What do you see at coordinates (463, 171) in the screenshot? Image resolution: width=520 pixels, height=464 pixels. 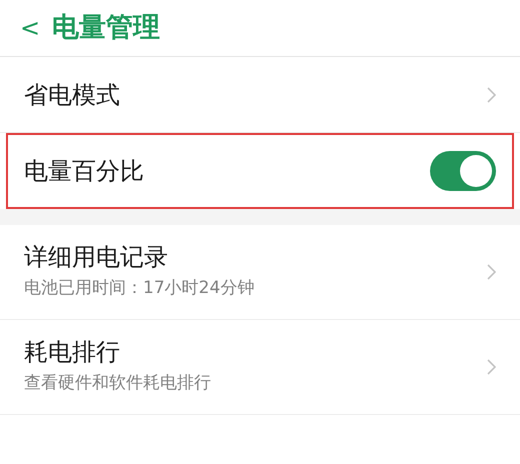 I see `toggle-switch` at bounding box center [463, 171].